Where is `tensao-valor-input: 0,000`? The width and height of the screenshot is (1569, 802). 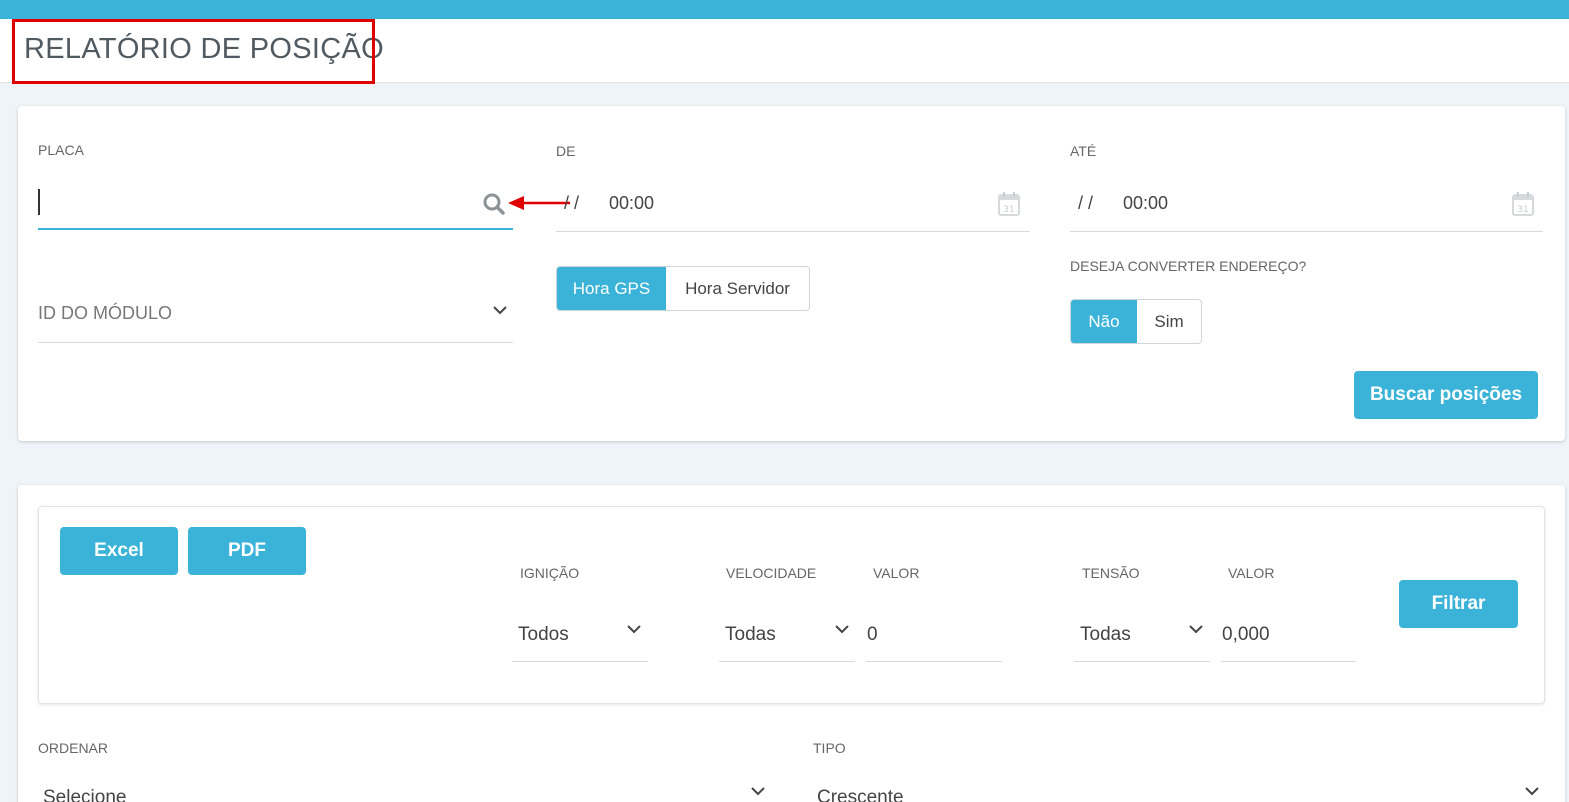 tensao-valor-input: 0,000 is located at coordinates (1246, 635).